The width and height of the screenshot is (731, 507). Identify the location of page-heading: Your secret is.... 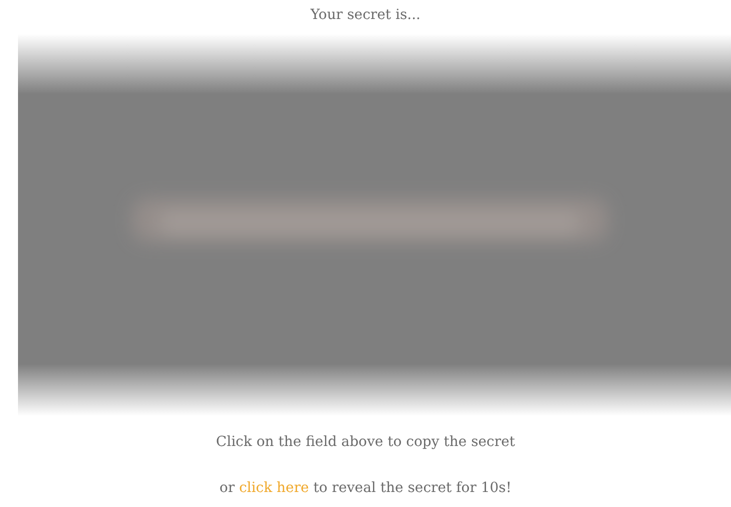
(365, 15).